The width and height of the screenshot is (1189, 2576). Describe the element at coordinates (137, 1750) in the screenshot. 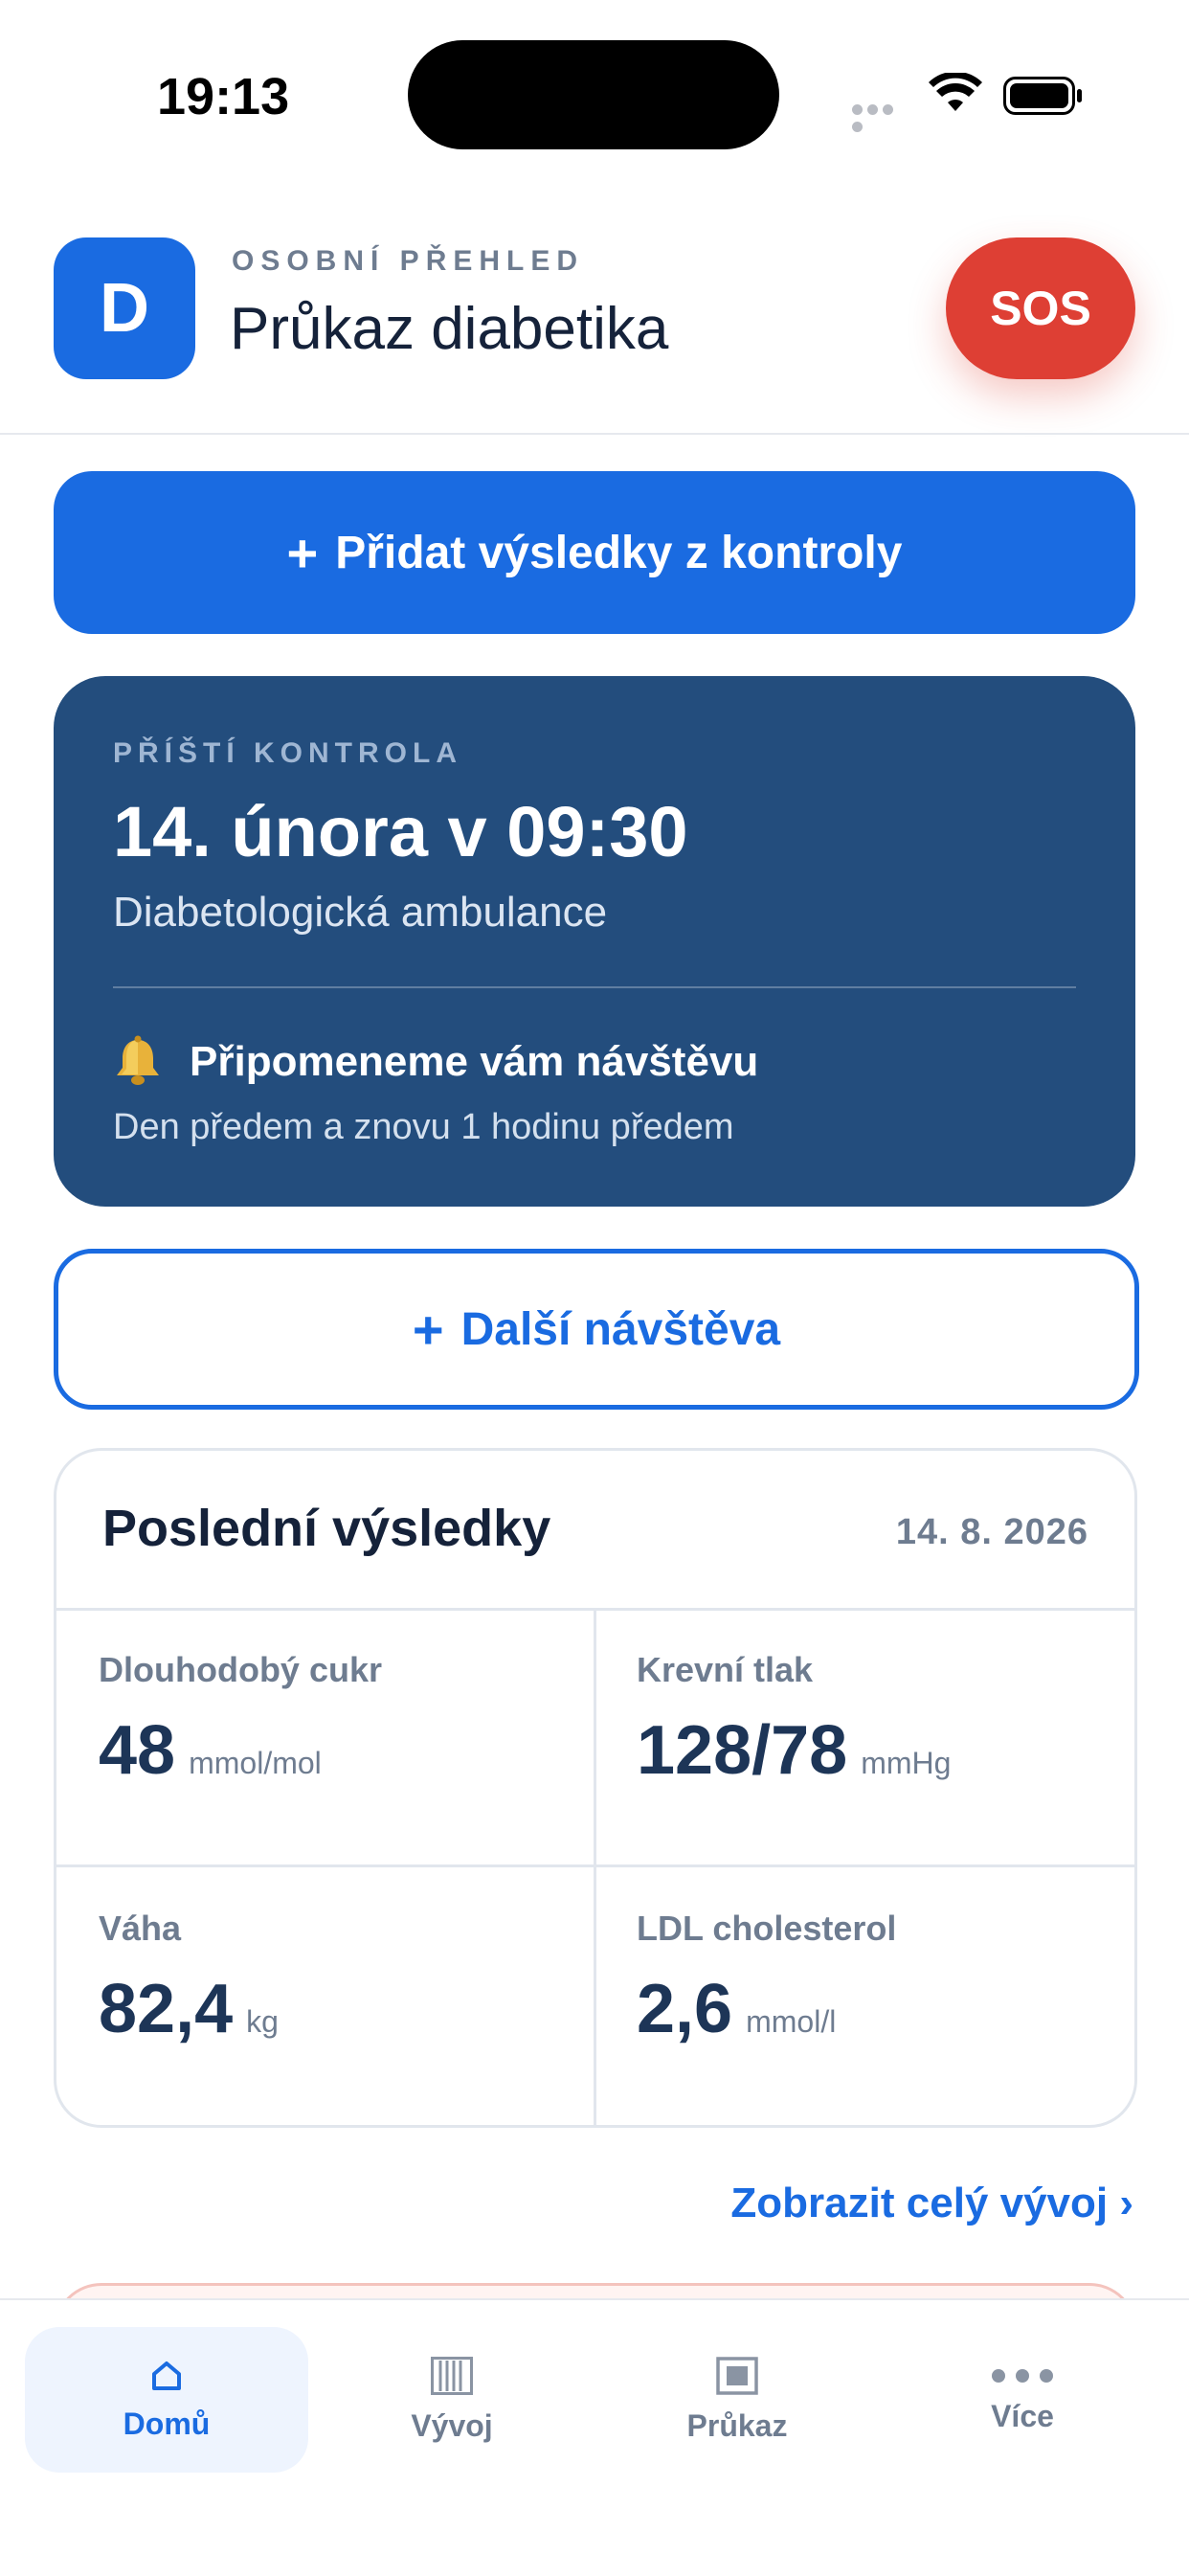

I see `metric-value: 48` at that location.